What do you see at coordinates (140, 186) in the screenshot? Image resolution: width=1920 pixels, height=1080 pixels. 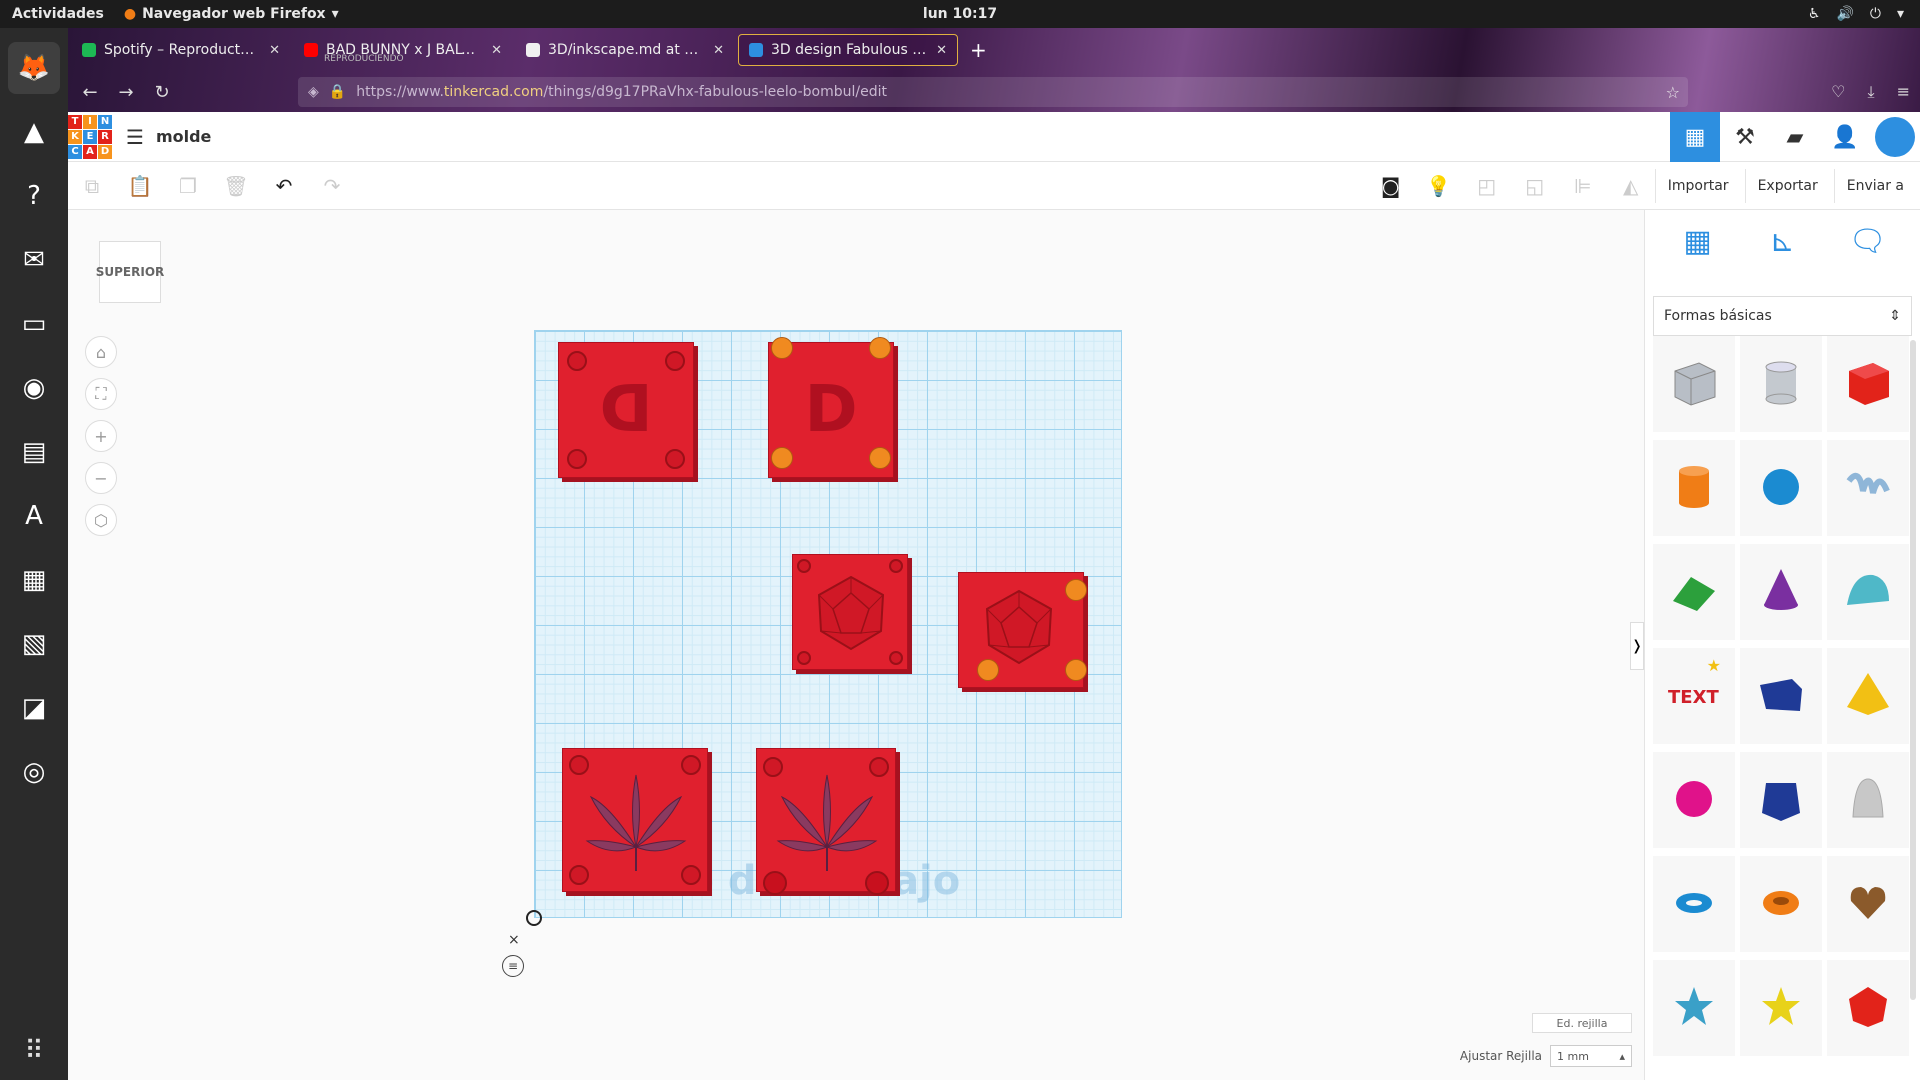 I see `paste-icon: 📋` at bounding box center [140, 186].